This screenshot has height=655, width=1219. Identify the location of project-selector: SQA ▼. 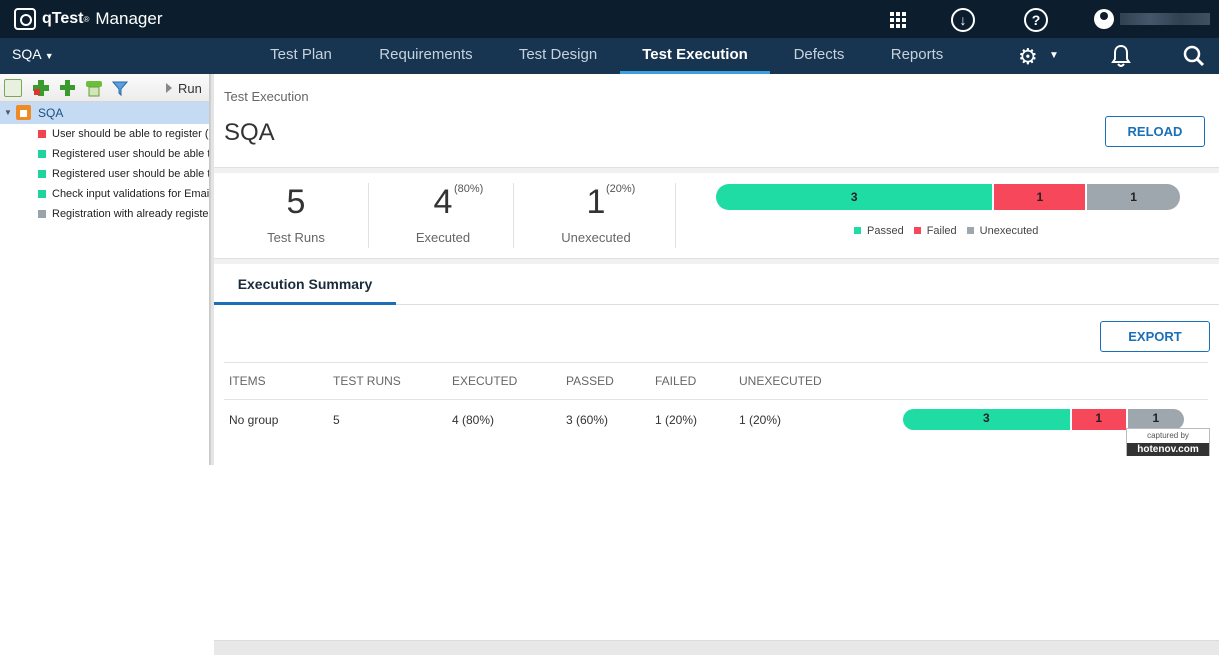
(33, 54).